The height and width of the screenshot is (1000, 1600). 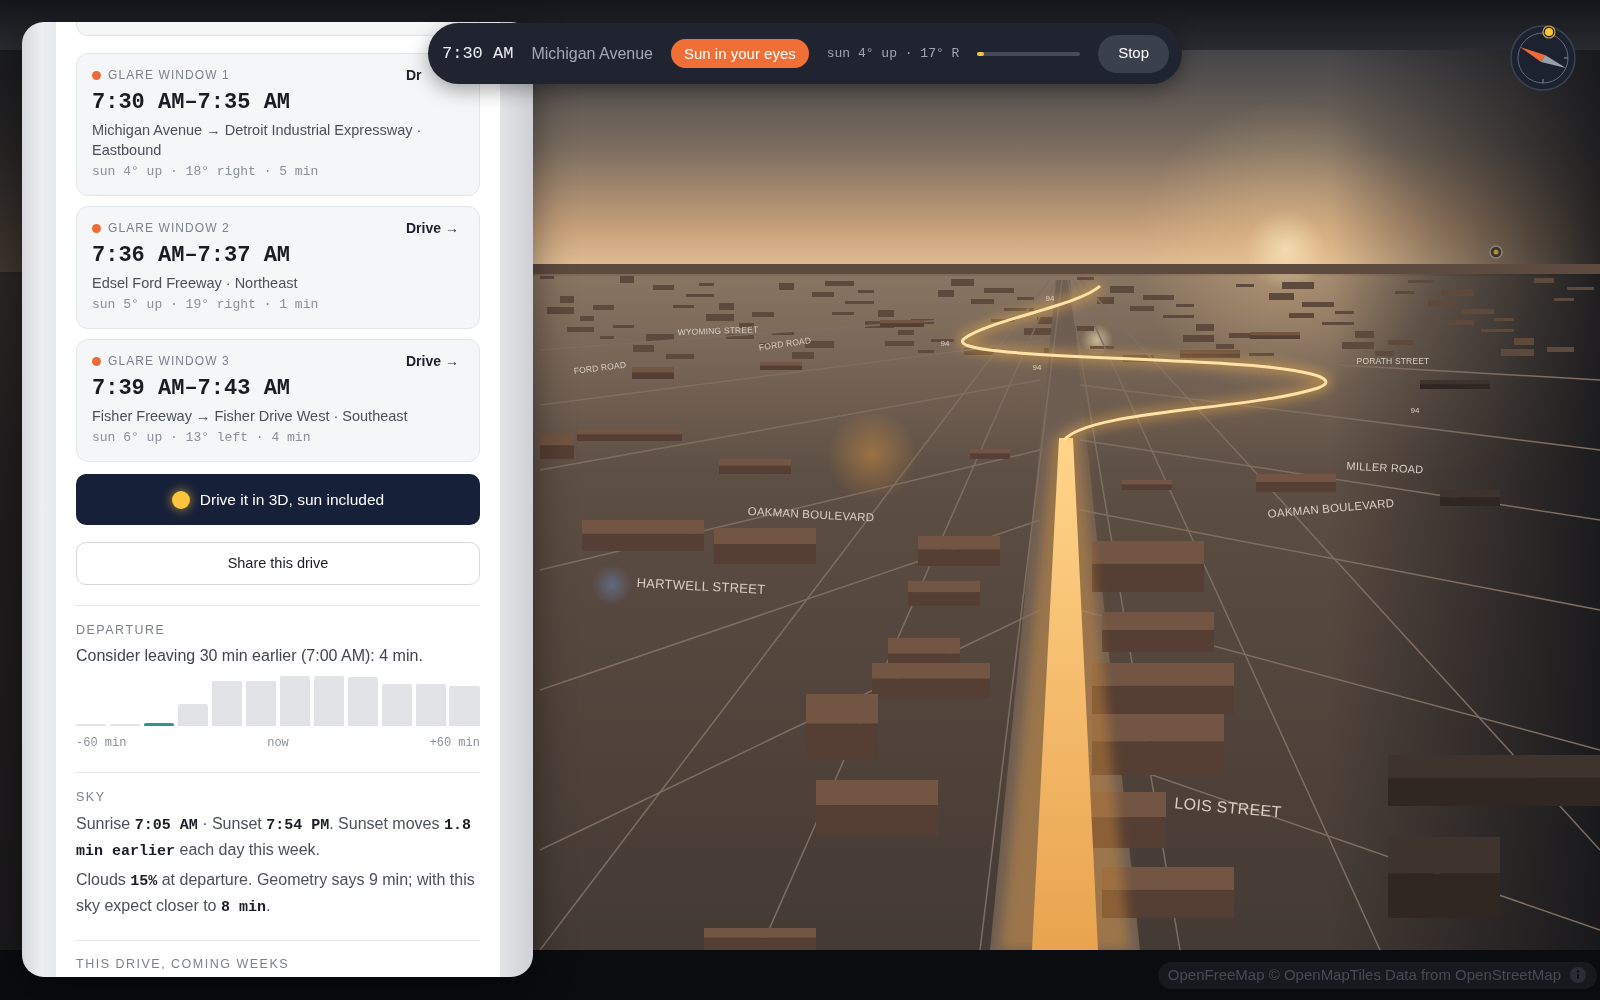 I want to click on glare-time-range: 7:39 AM–7:43 AM, so click(x=192, y=389).